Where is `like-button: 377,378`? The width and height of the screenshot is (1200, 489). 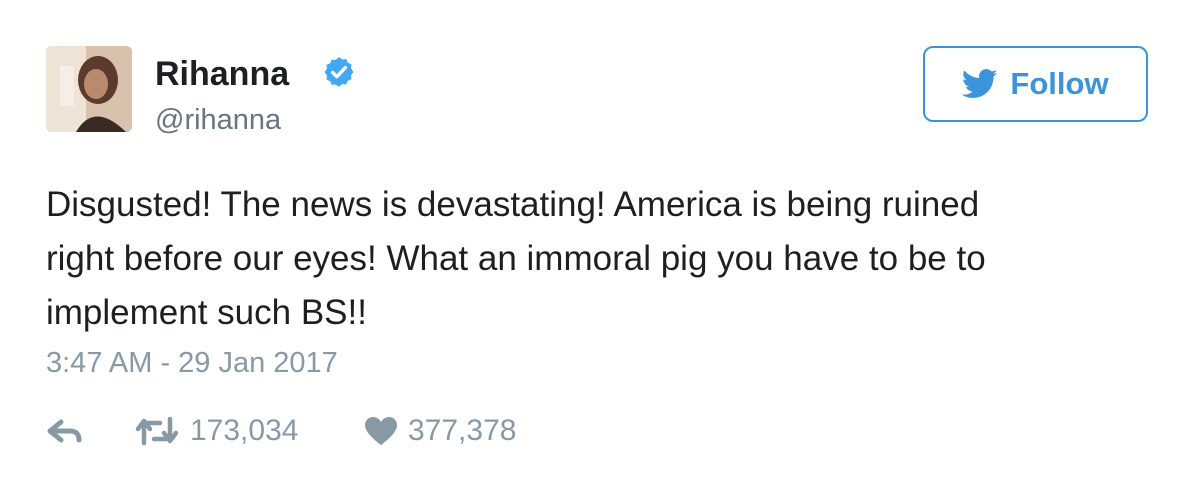 like-button: 377,378 is located at coordinates (440, 431).